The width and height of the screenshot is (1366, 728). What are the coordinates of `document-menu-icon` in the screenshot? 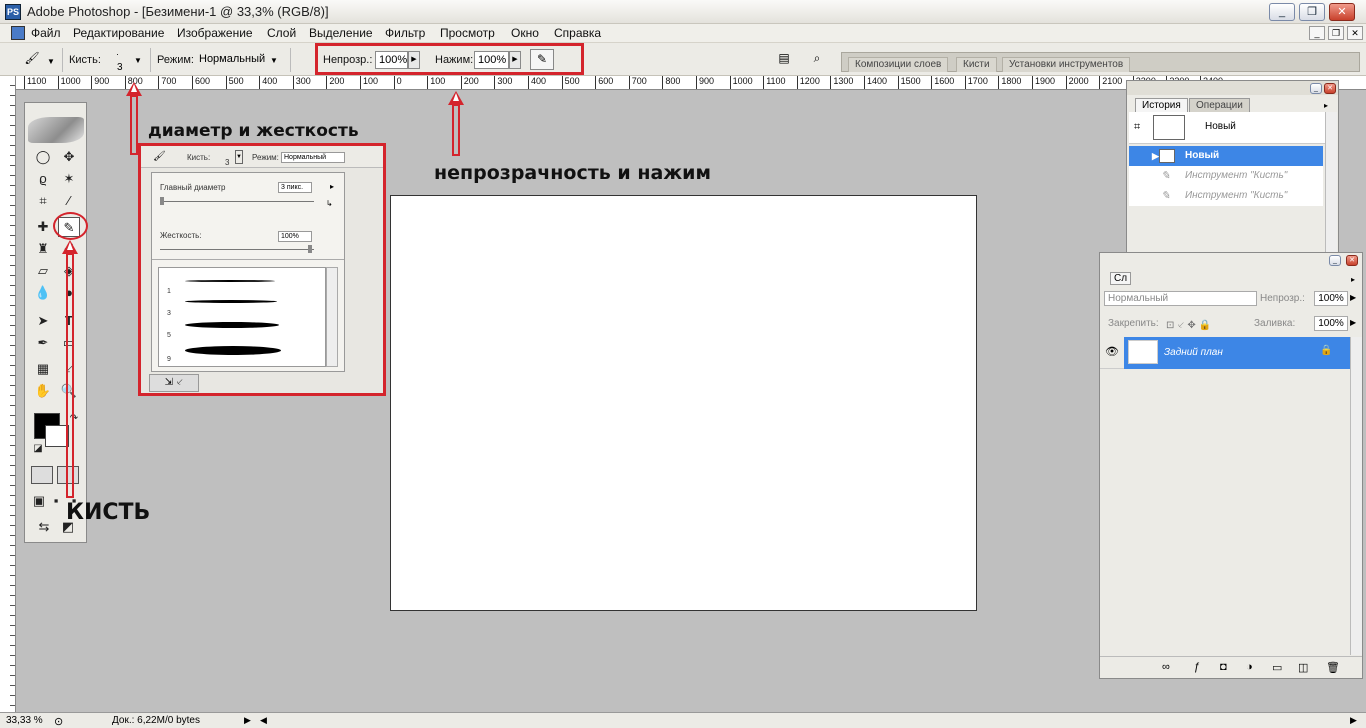 It's located at (18, 33).